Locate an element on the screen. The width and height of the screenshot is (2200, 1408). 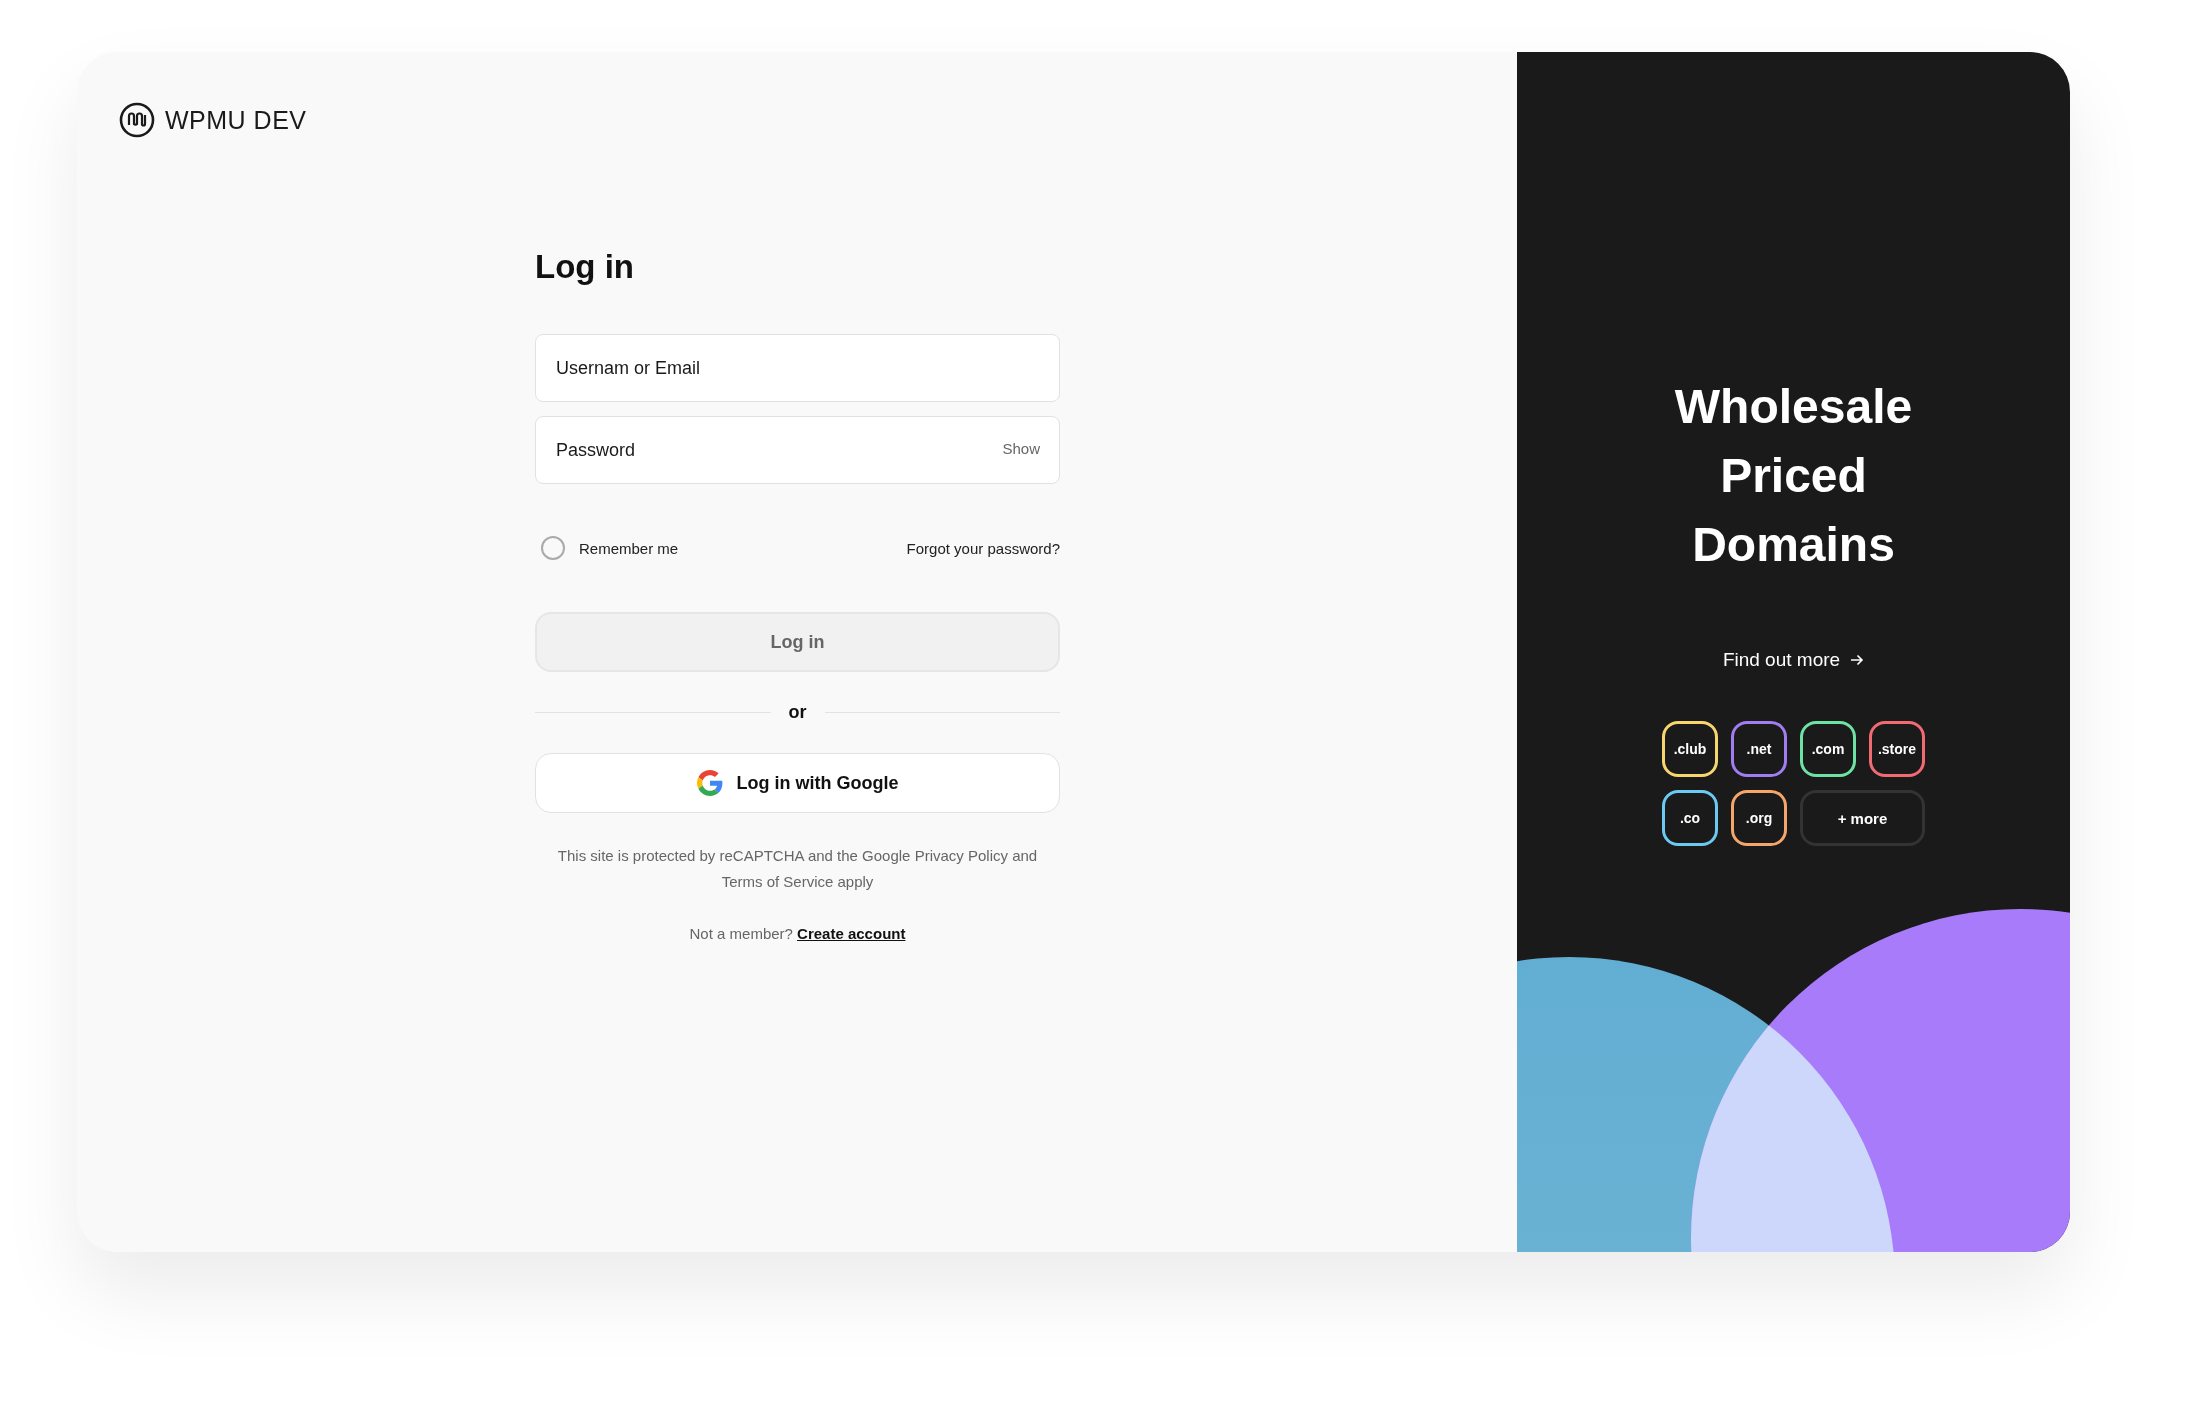
divider-text: or is located at coordinates (797, 712).